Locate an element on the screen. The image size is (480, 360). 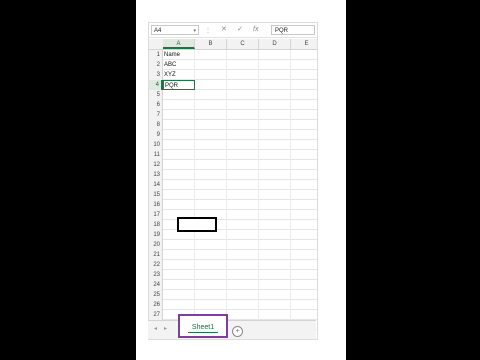
cell-c9 is located at coordinates (243, 135).